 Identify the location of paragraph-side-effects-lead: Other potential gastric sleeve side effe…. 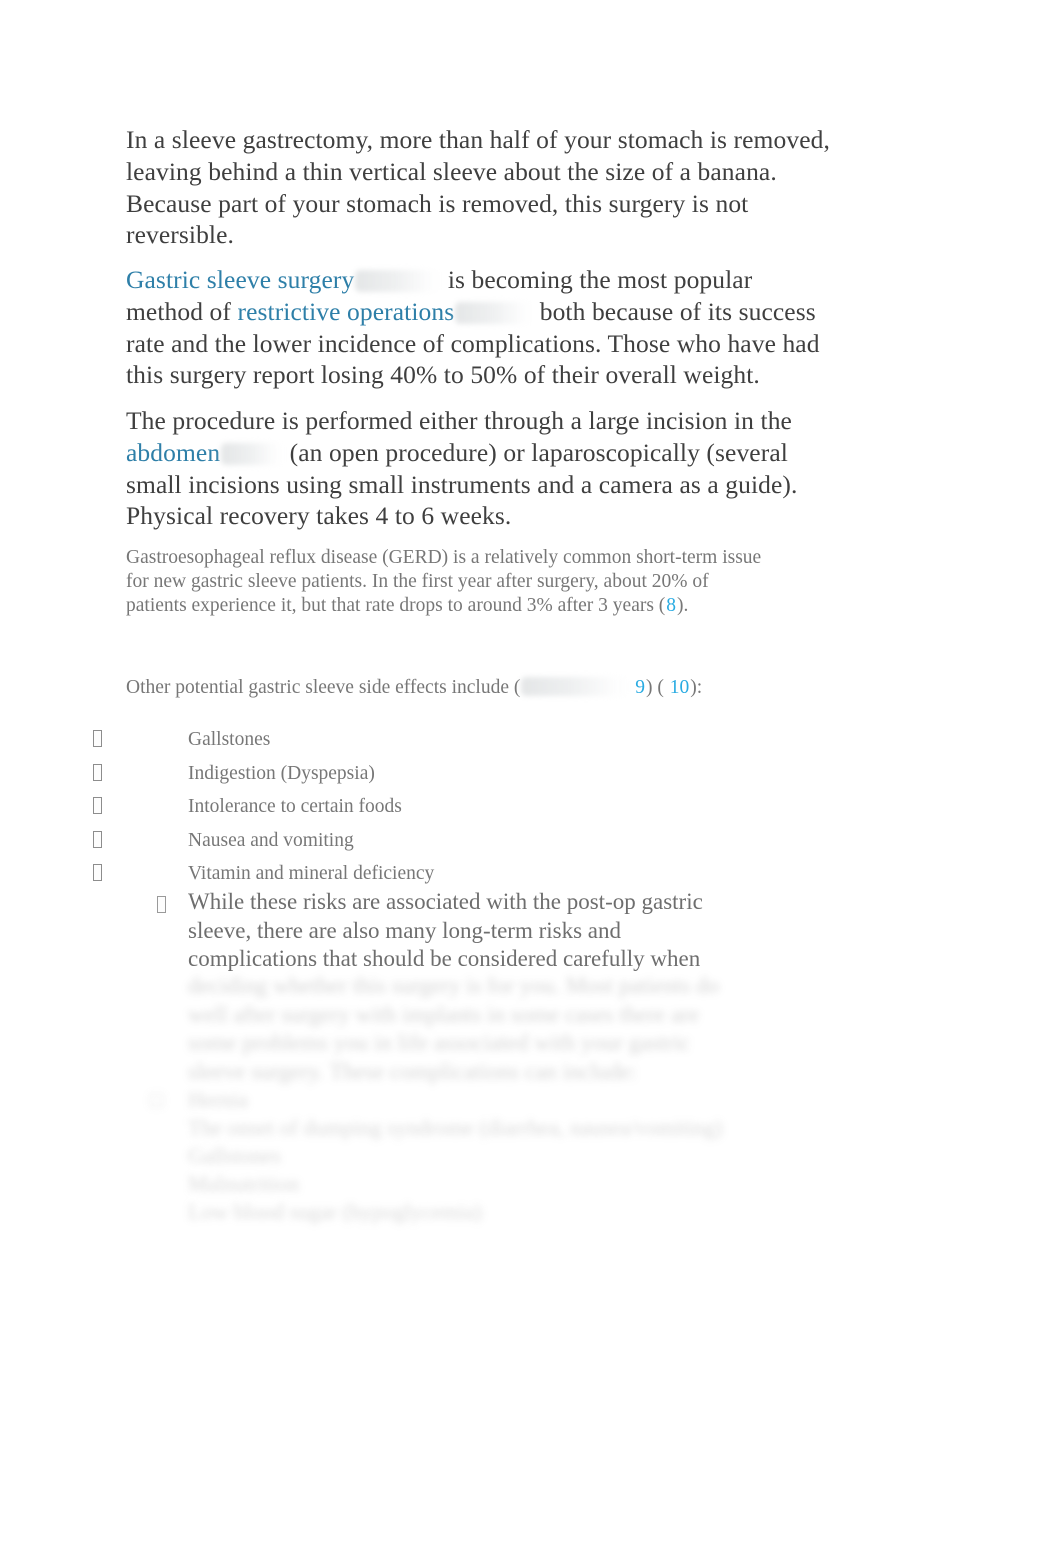
(506, 687).